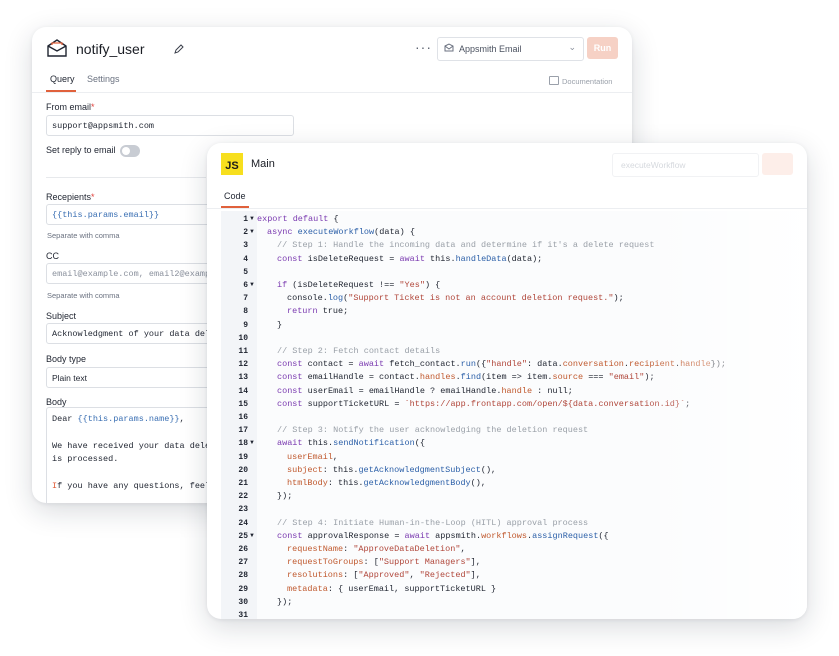  I want to click on code-token: log, so click(335, 298).